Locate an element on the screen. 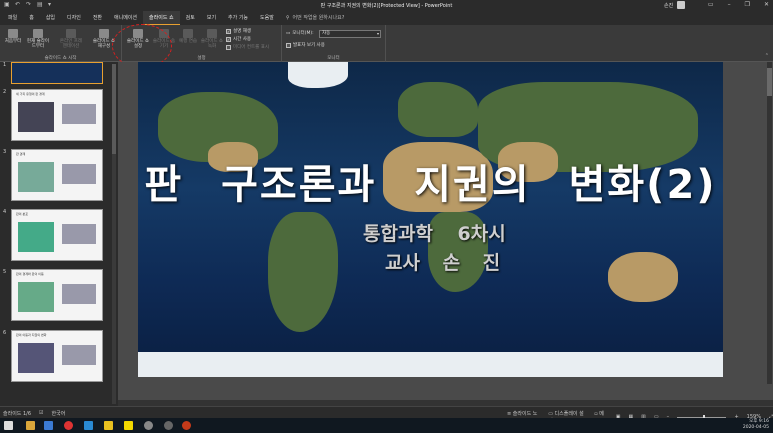  slide-thumbnail: 판의 경계와 판의 이동 is located at coordinates (57, 295).